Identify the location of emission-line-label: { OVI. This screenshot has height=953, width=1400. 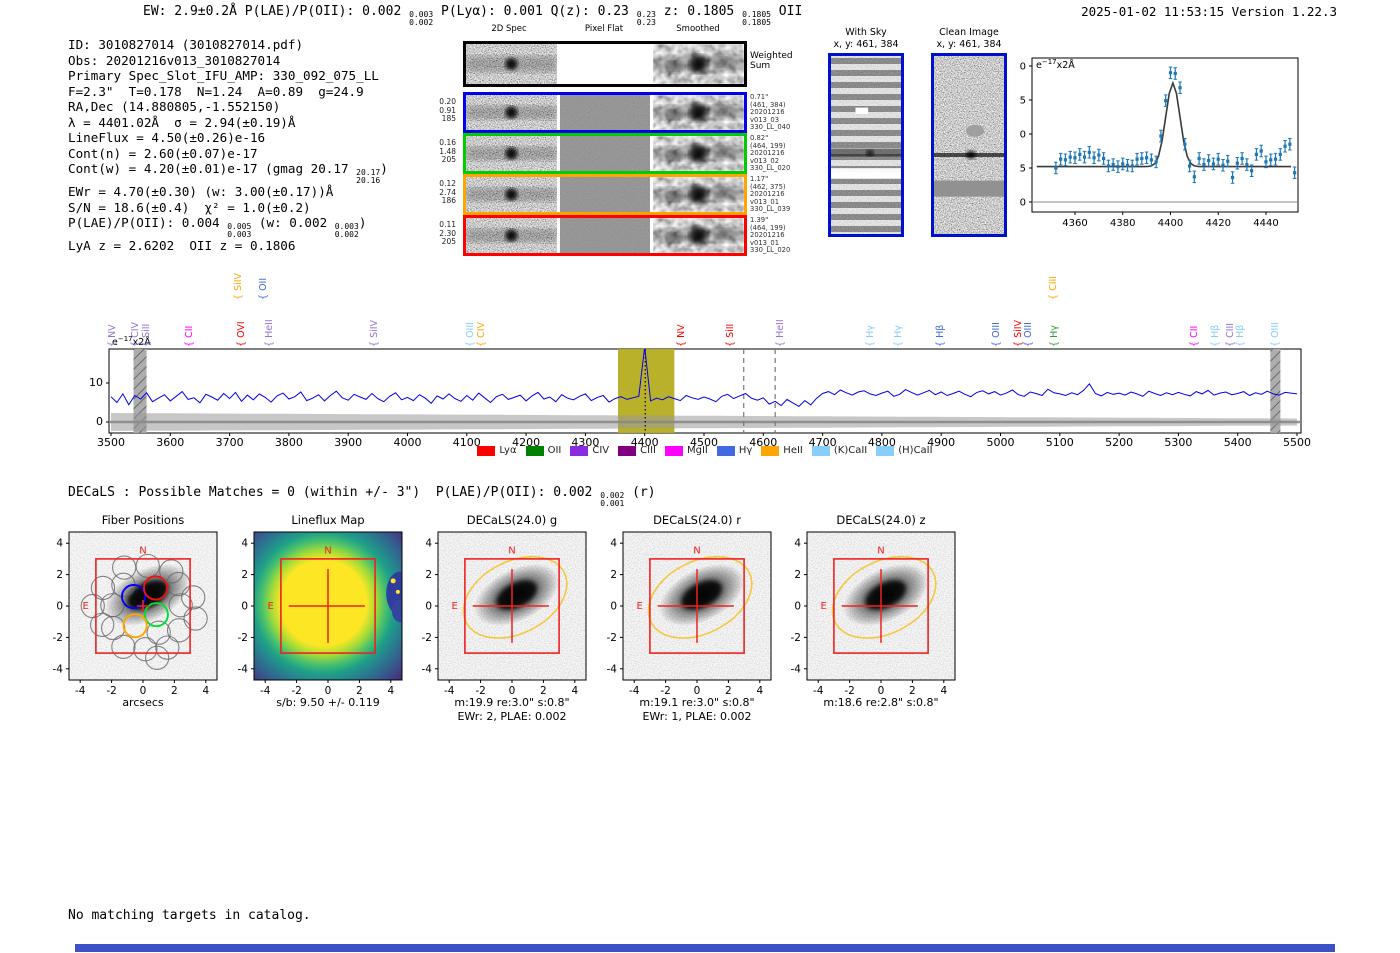
(241, 334).